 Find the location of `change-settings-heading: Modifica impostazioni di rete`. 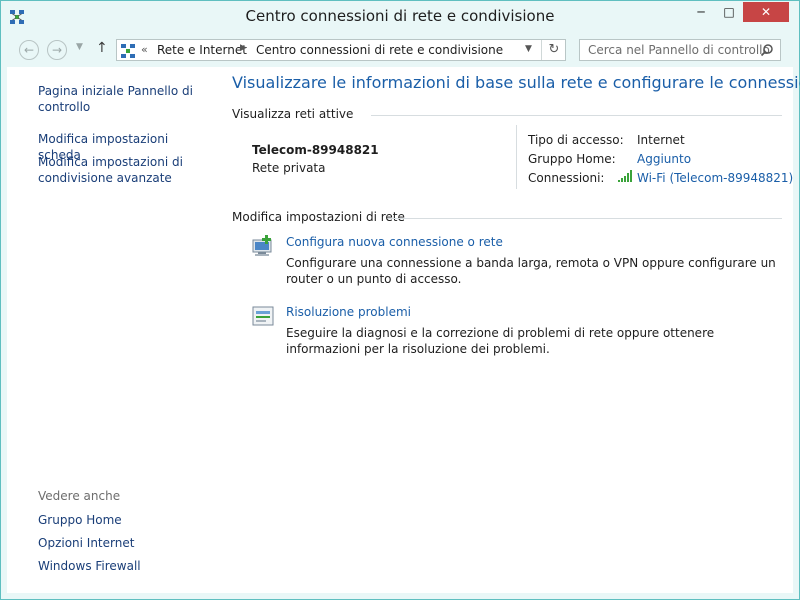

change-settings-heading: Modifica impostazioni di rete is located at coordinates (318, 217).